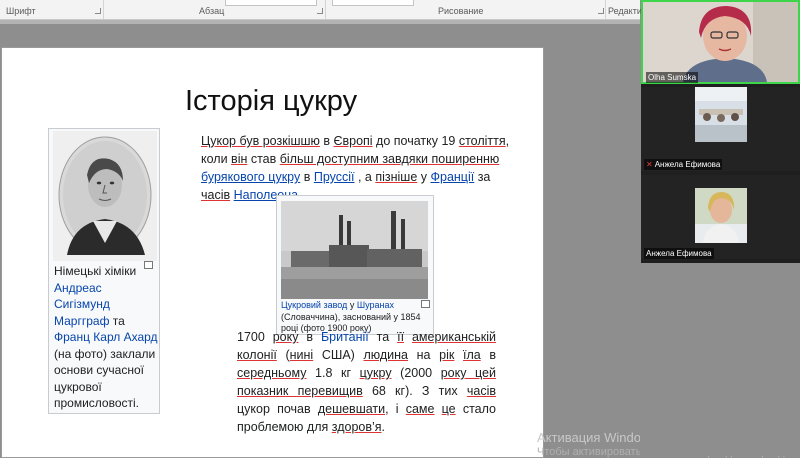  Describe the element at coordinates (250, 177) in the screenshot. I see `link-beet-sugar: бурякового цукру` at that location.